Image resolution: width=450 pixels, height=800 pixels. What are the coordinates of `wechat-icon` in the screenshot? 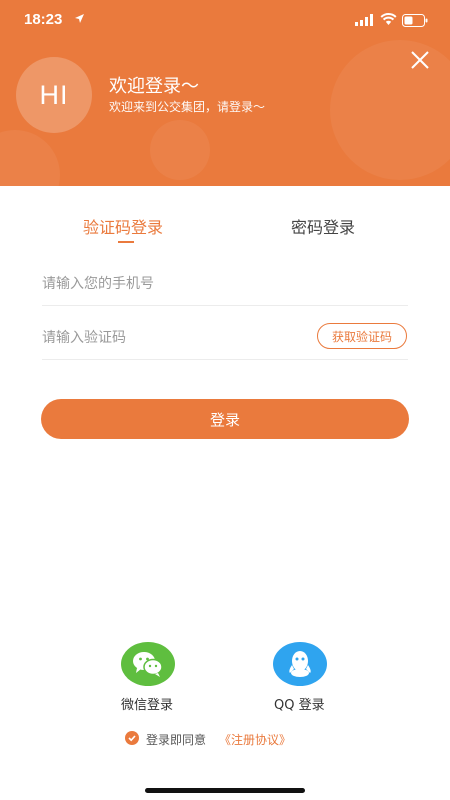 It's located at (148, 664).